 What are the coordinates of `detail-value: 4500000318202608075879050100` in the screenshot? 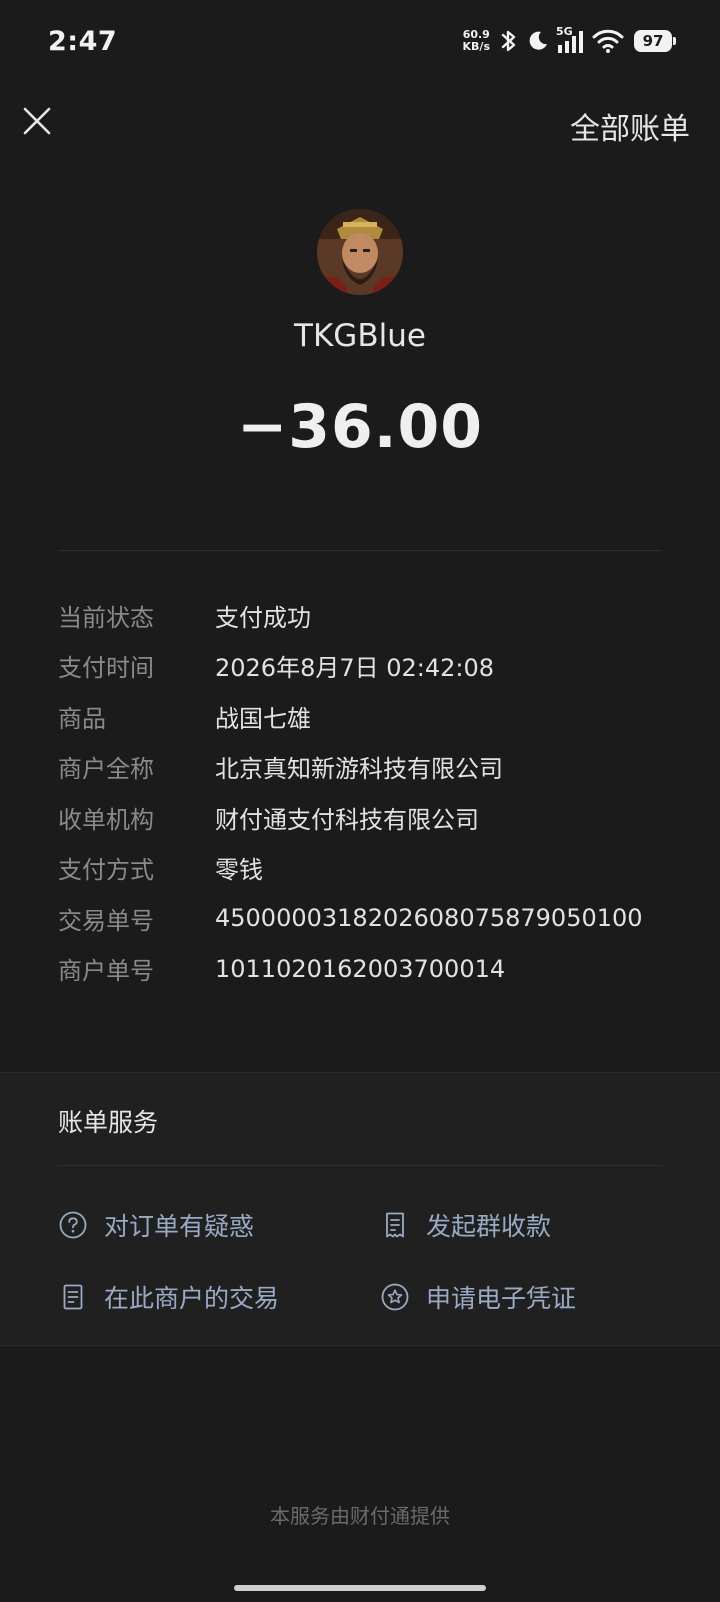 It's located at (429, 918).